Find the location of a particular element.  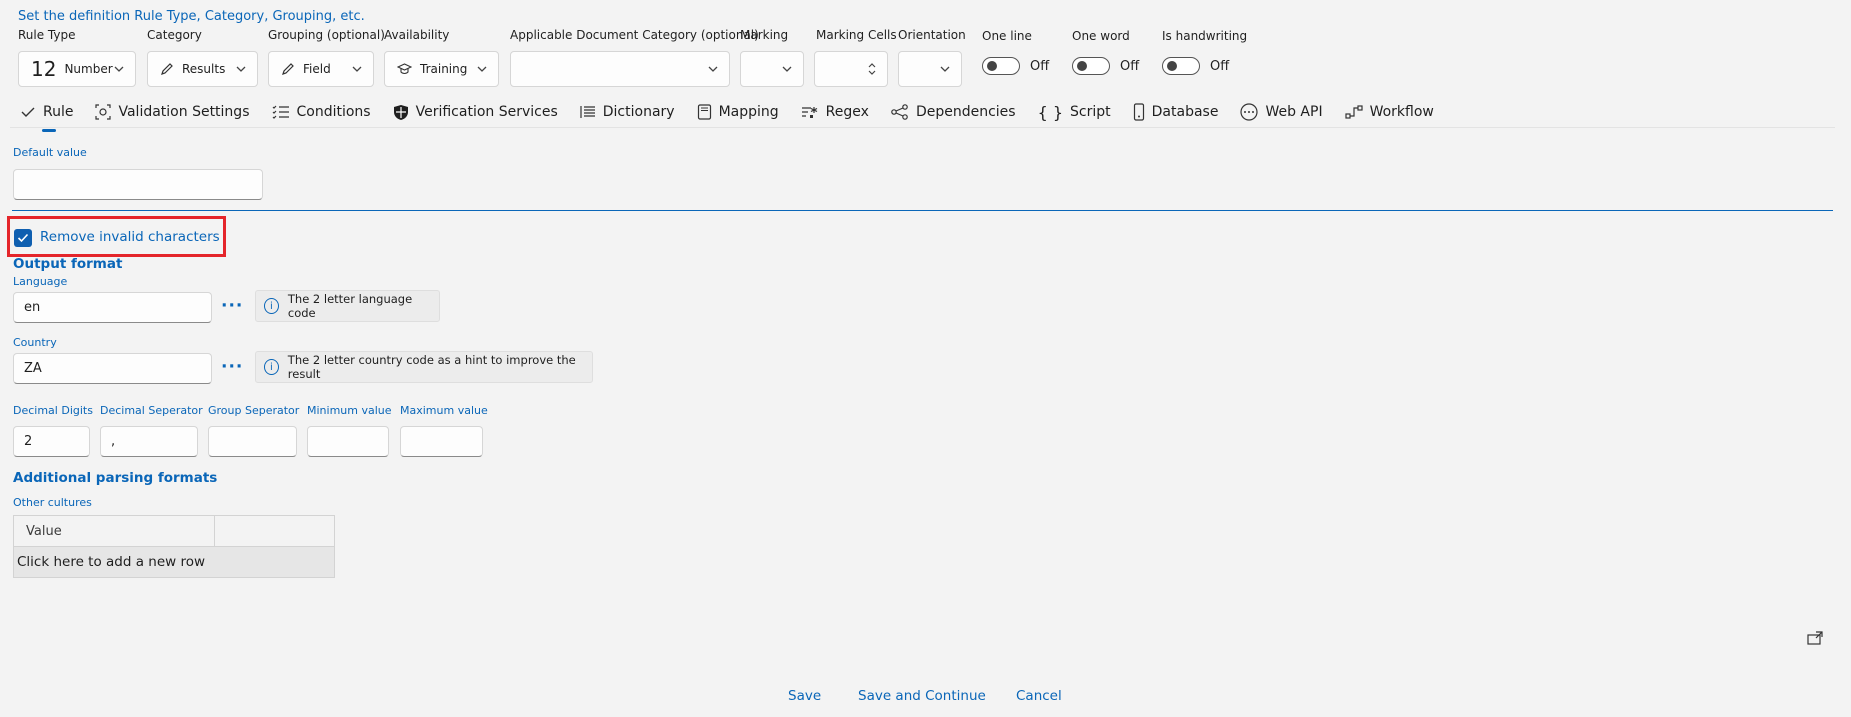

grouping-dropdown: Field is located at coordinates (321, 69).